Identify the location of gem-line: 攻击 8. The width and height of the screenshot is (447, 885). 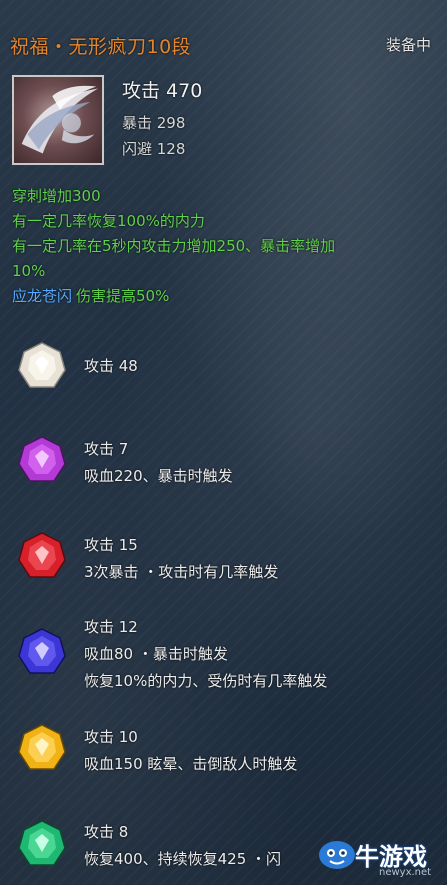
(106, 832).